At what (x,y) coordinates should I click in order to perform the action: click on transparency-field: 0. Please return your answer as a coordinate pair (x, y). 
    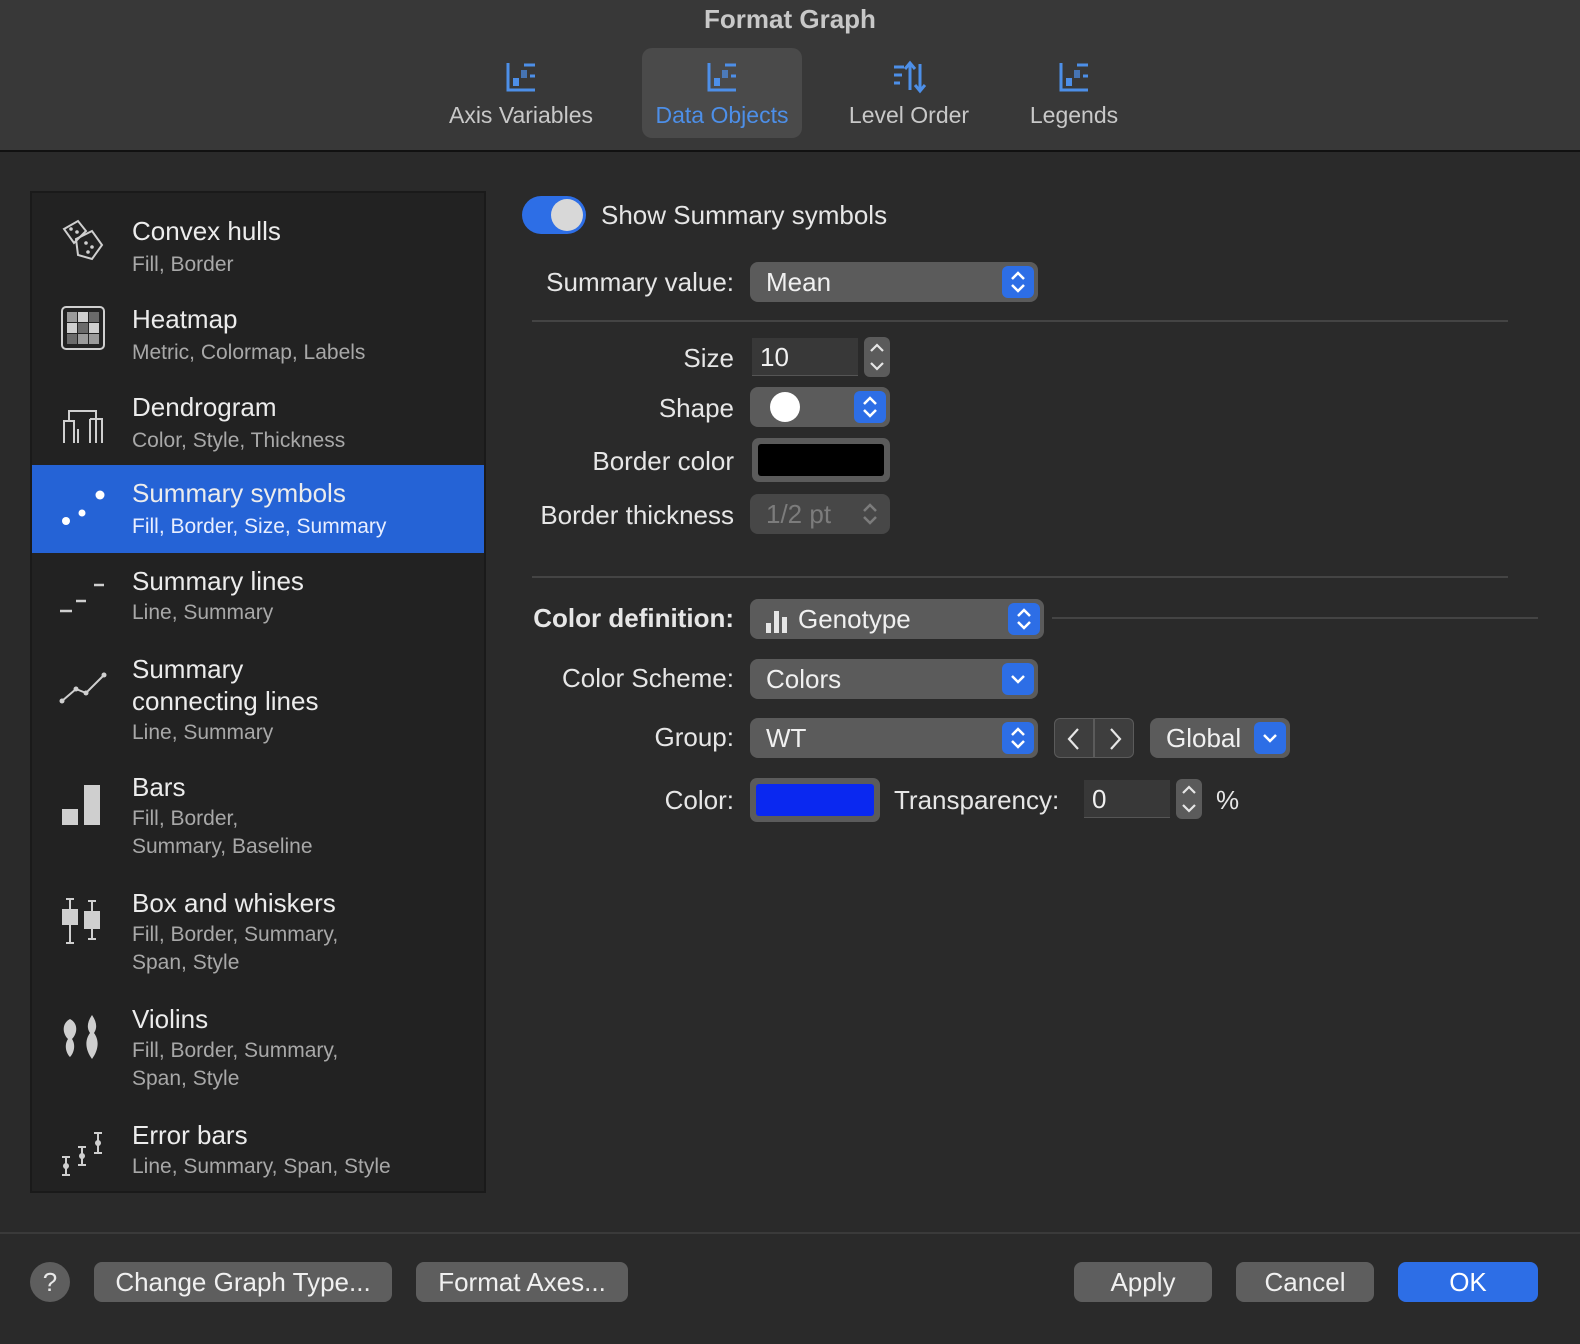
    Looking at the image, I should click on (1127, 799).